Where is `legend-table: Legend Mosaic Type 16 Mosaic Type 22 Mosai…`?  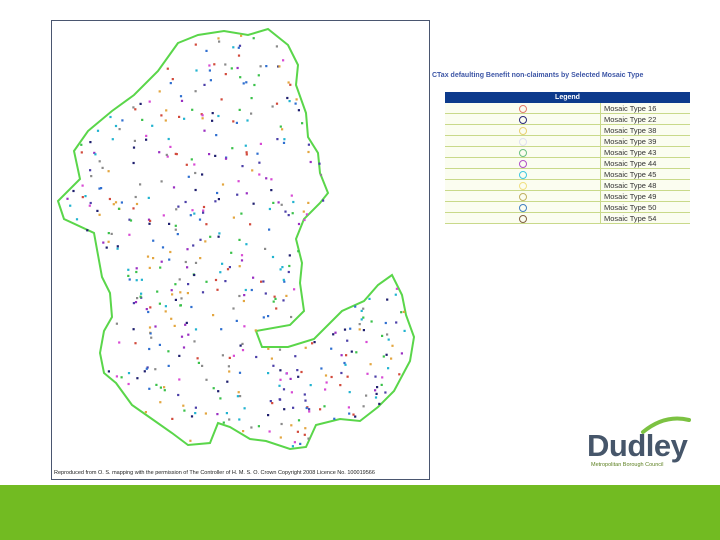 legend-table: Legend Mosaic Type 16 Mosaic Type 22 Mosai… is located at coordinates (567, 158).